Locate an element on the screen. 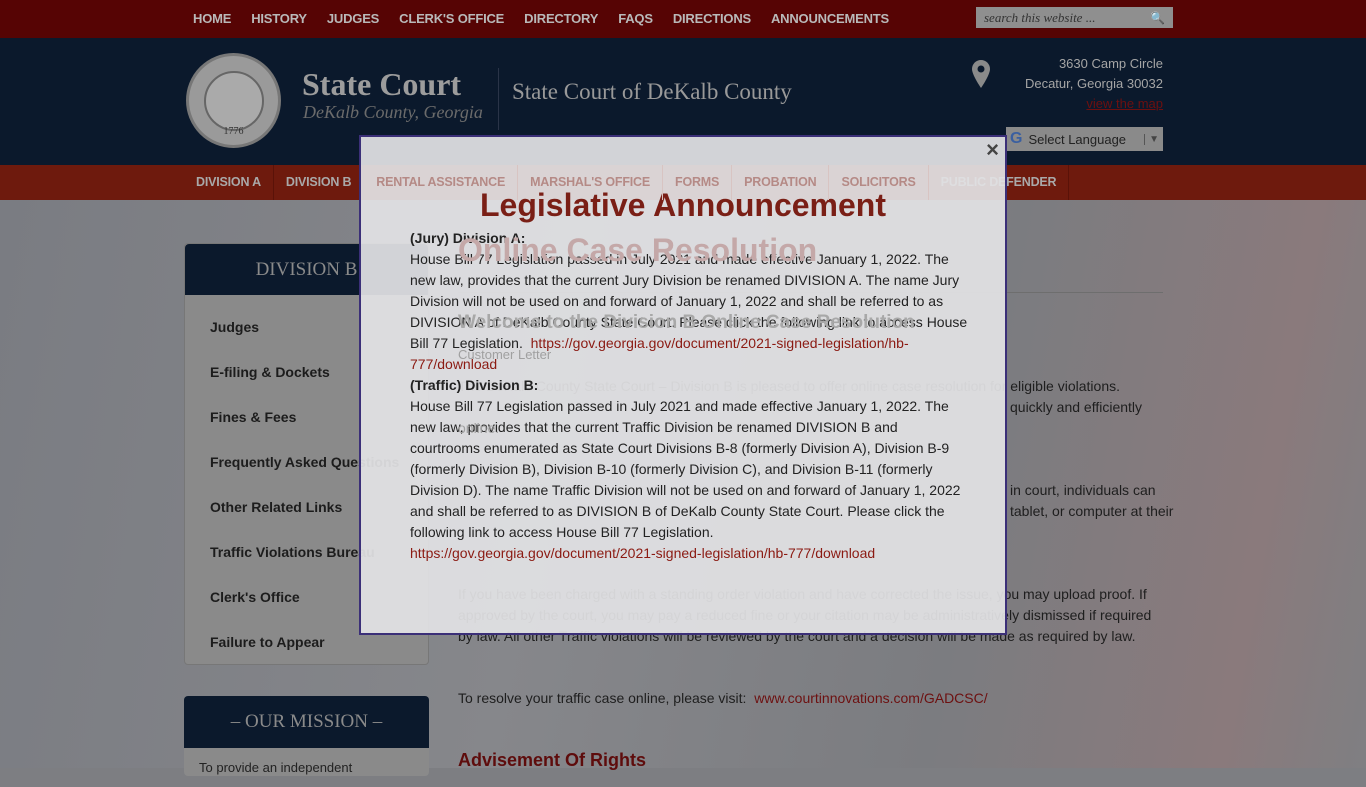  map-pin-icon is located at coordinates (981, 74).